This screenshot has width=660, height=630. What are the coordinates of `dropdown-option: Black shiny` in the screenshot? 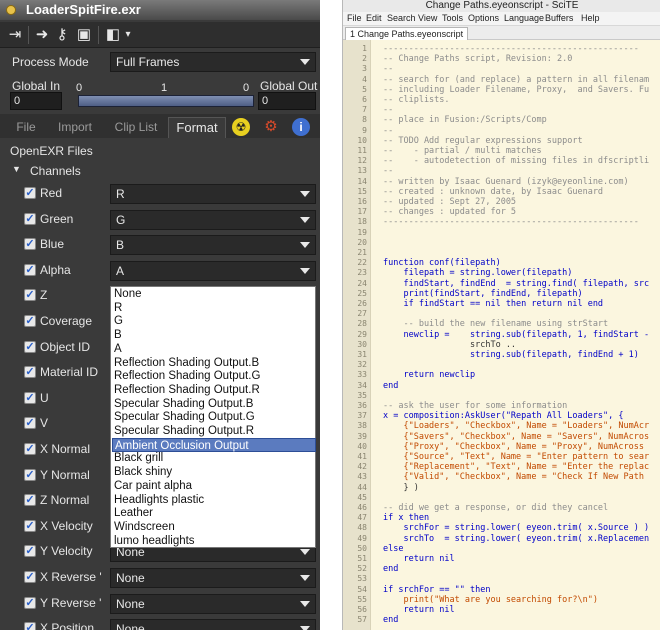 It's located at (143, 472).